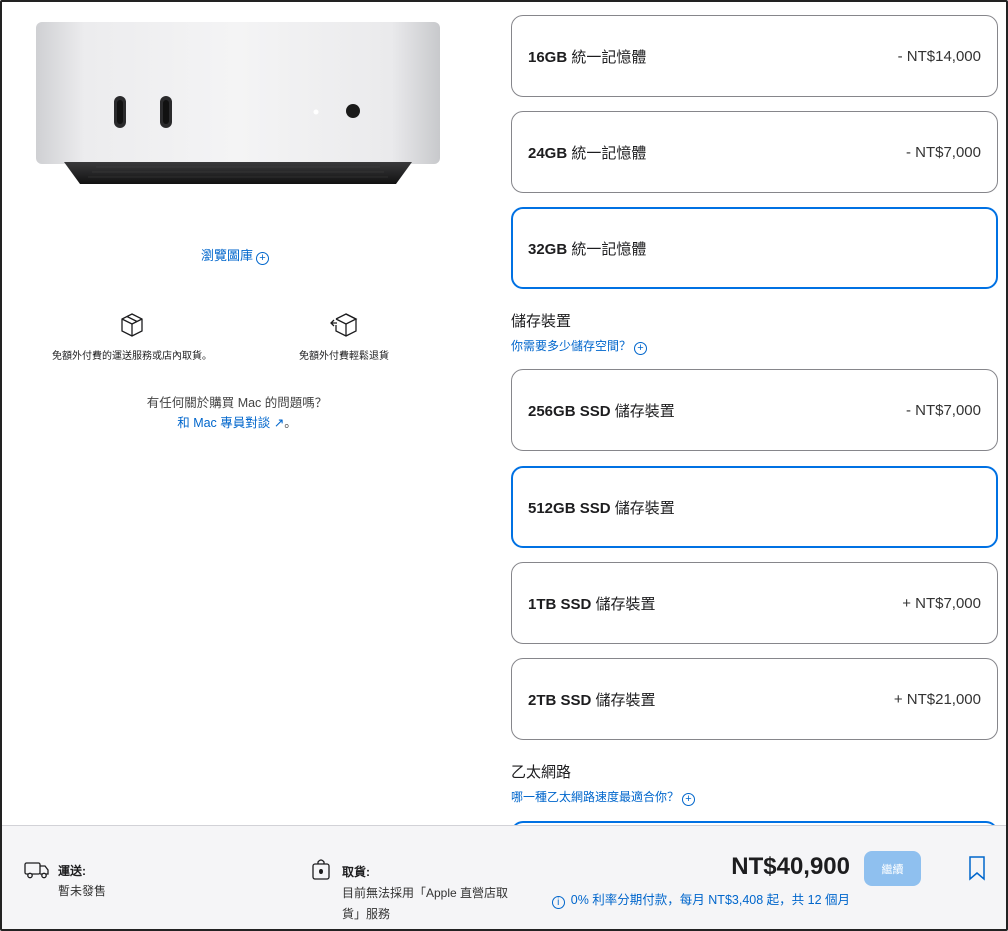 Image resolution: width=1008 pixels, height=931 pixels. What do you see at coordinates (560, 604) in the screenshot?
I see `option-size: 1TB SSD` at bounding box center [560, 604].